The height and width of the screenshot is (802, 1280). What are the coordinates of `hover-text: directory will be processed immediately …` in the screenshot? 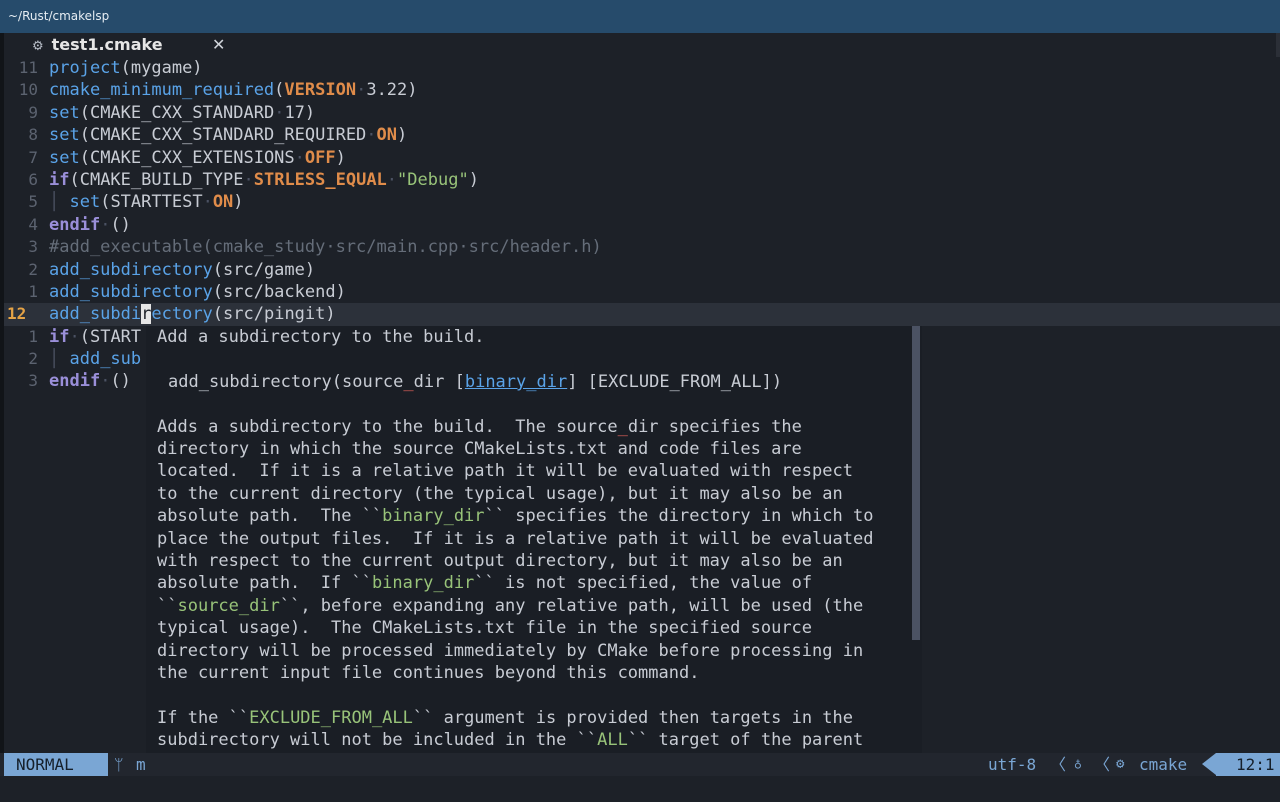 It's located at (510, 650).